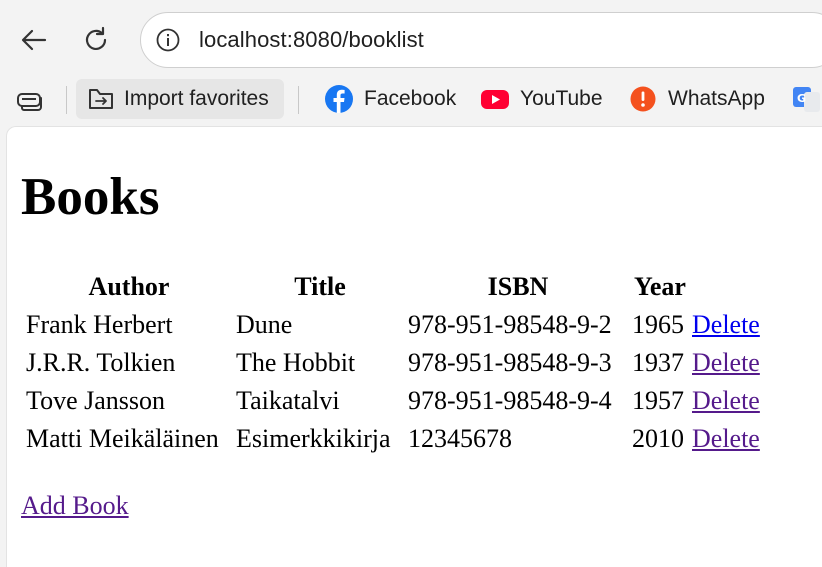  I want to click on reload-button, so click(96, 40).